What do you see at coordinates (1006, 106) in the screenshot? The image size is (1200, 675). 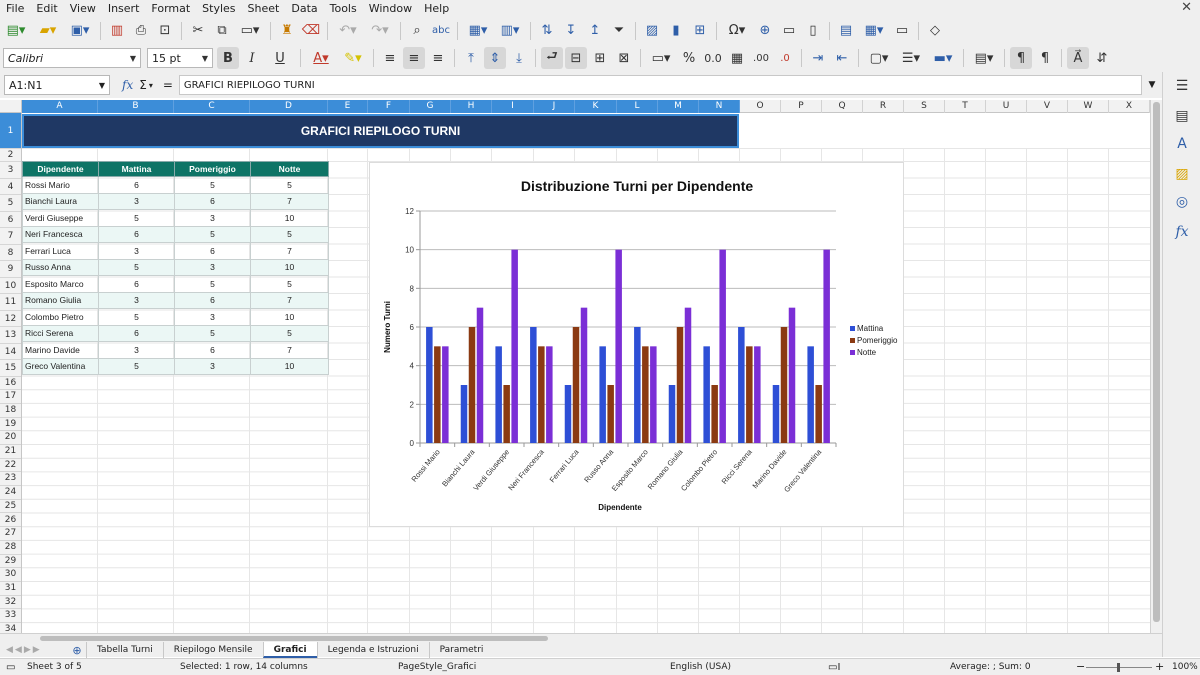 I see `column-header-u: U` at bounding box center [1006, 106].